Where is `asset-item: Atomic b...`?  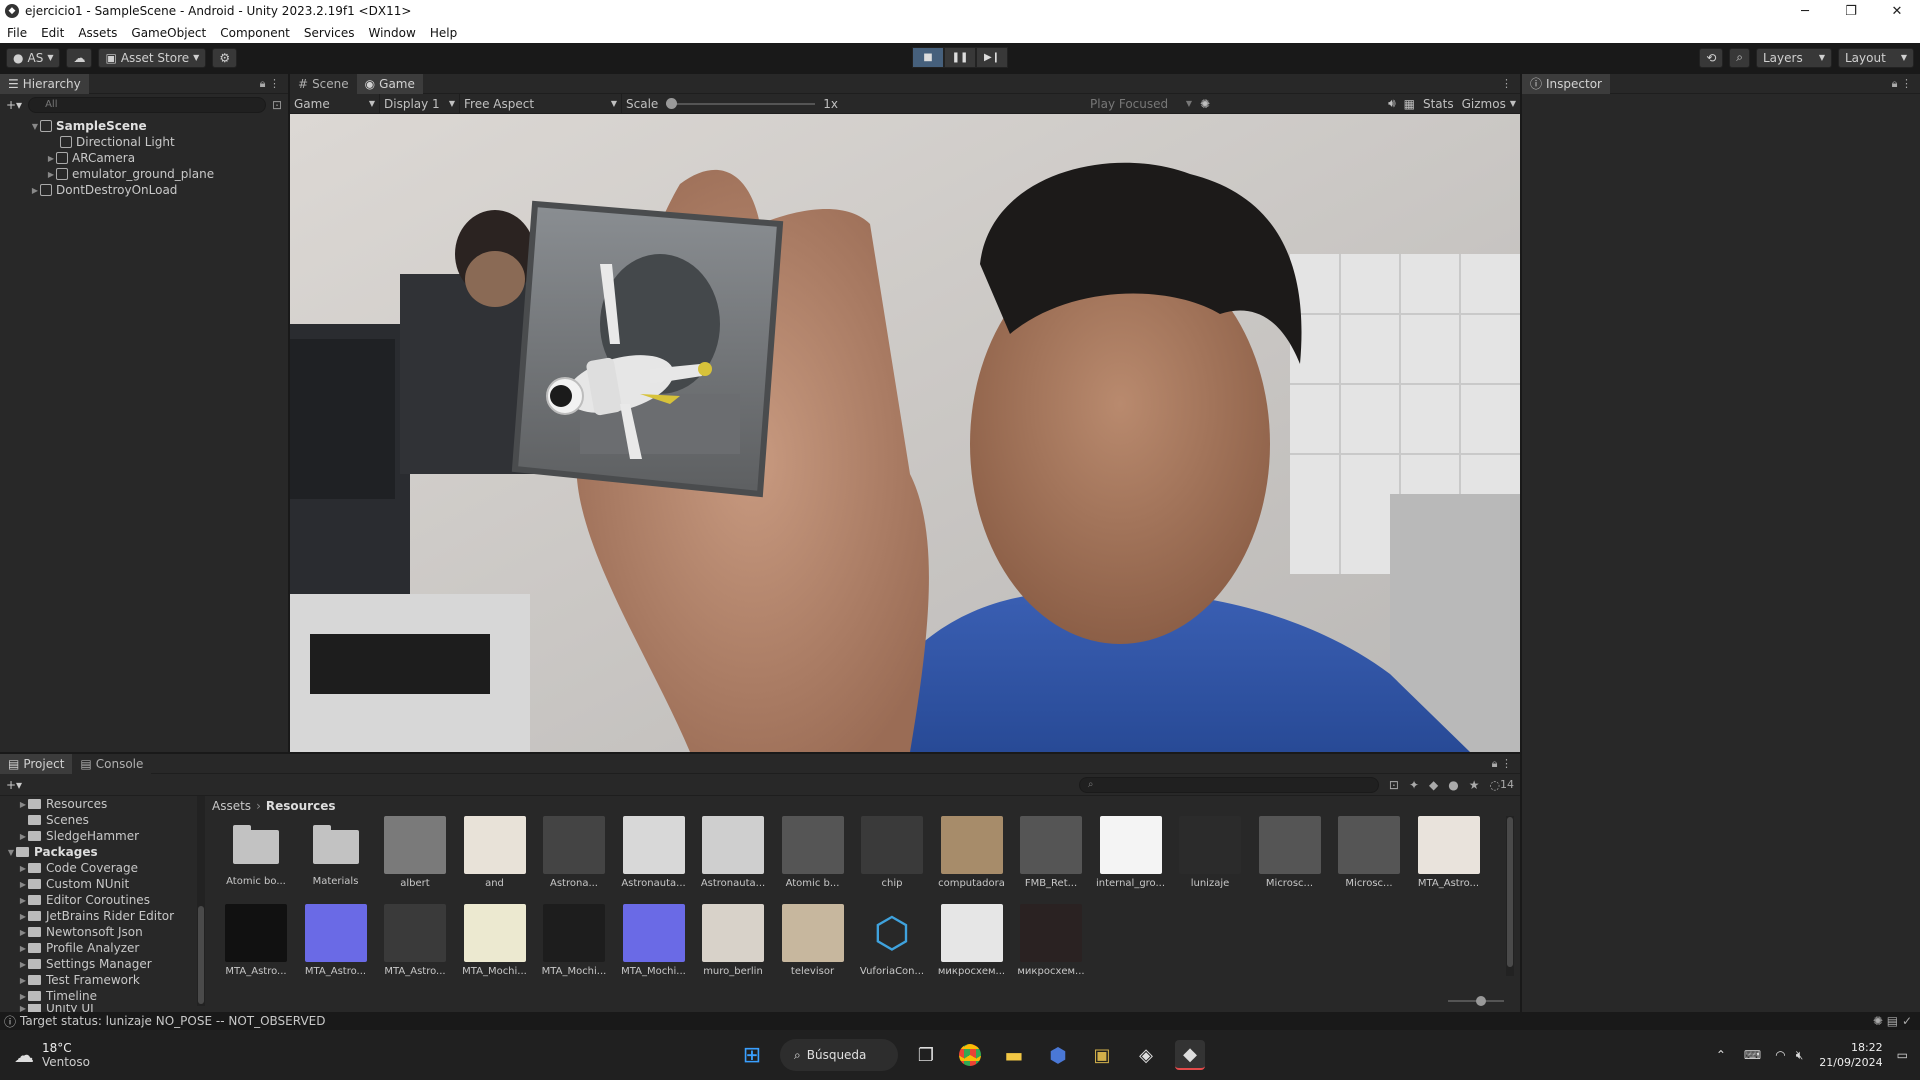
asset-item: Atomic b... is located at coordinates (813, 852).